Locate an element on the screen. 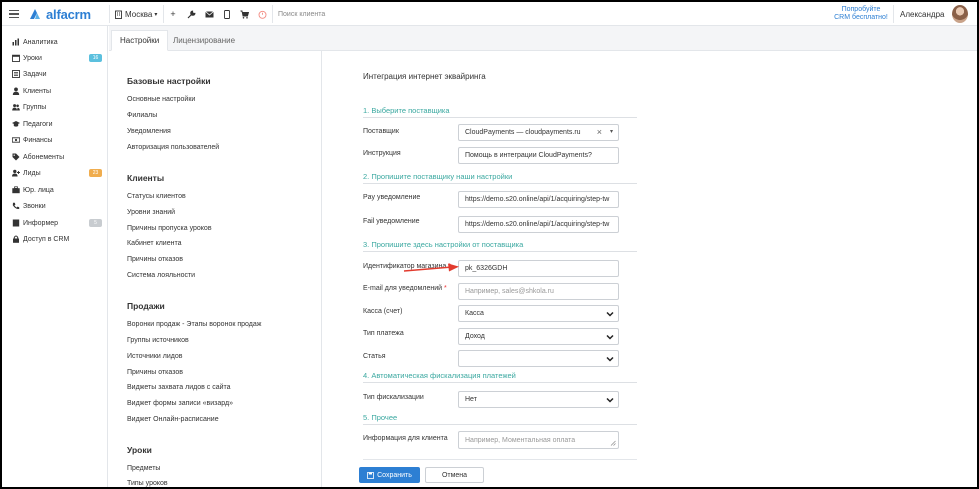 The image size is (979, 489). sidebar-item-label: Информер is located at coordinates (41, 223).